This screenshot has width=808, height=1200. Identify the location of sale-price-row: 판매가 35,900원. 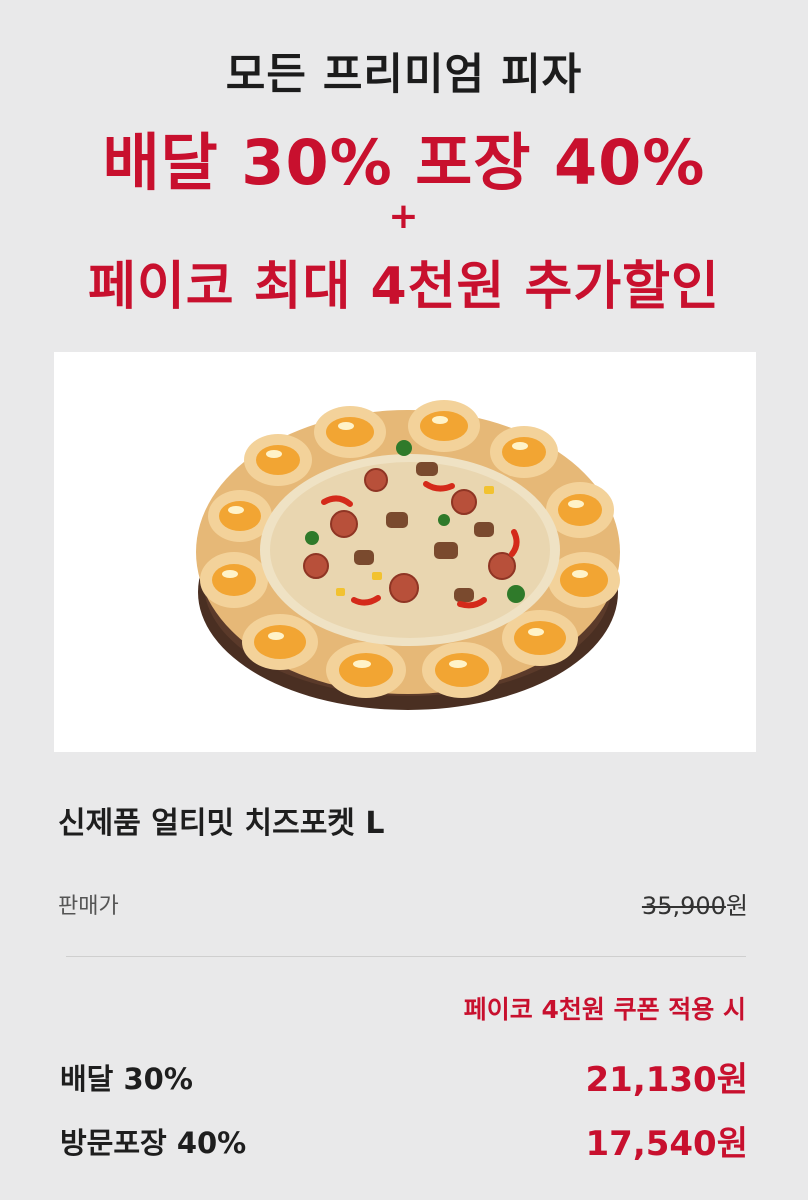
(403, 902).